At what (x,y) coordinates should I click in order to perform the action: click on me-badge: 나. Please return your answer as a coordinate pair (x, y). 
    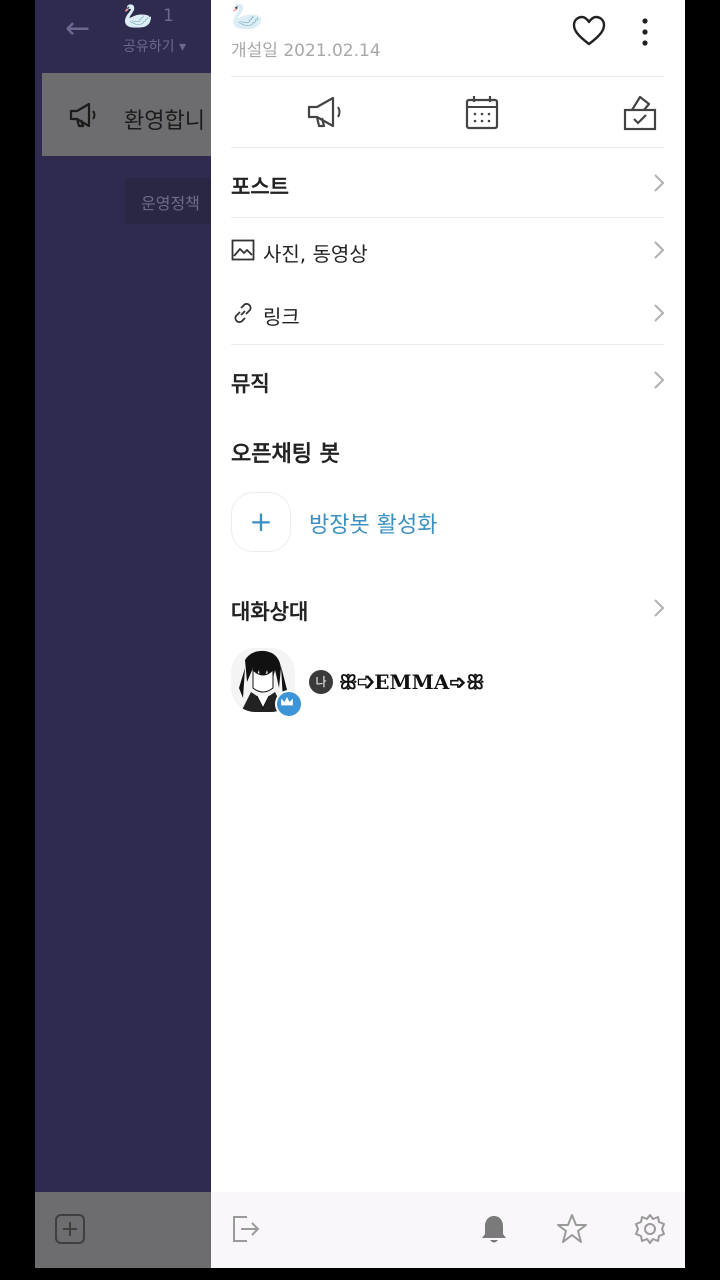
    Looking at the image, I should click on (321, 682).